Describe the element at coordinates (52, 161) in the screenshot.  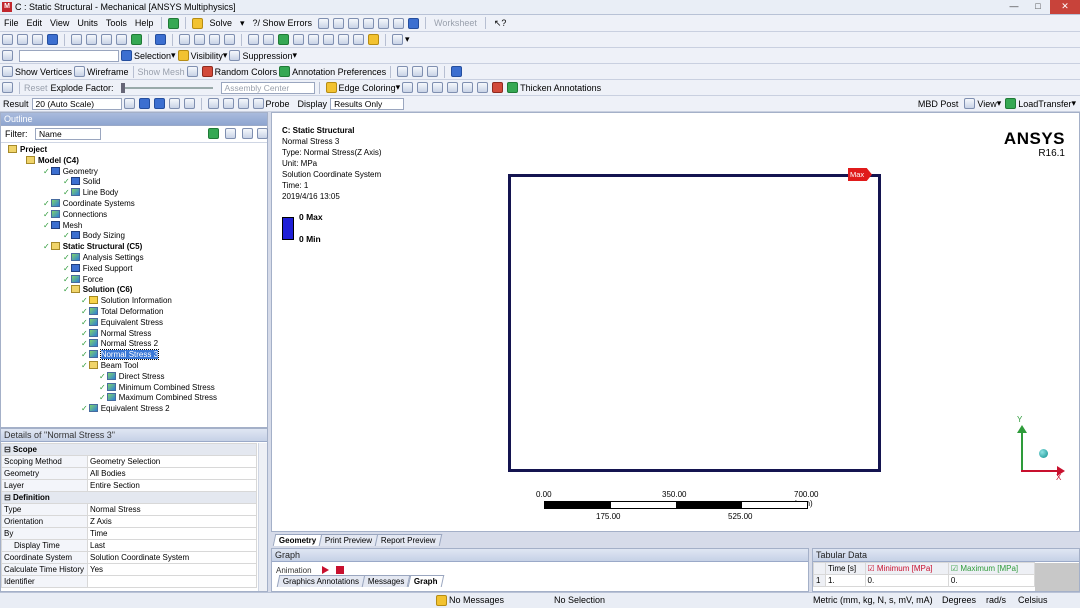
I see `tree-item: Model (C4)` at that location.